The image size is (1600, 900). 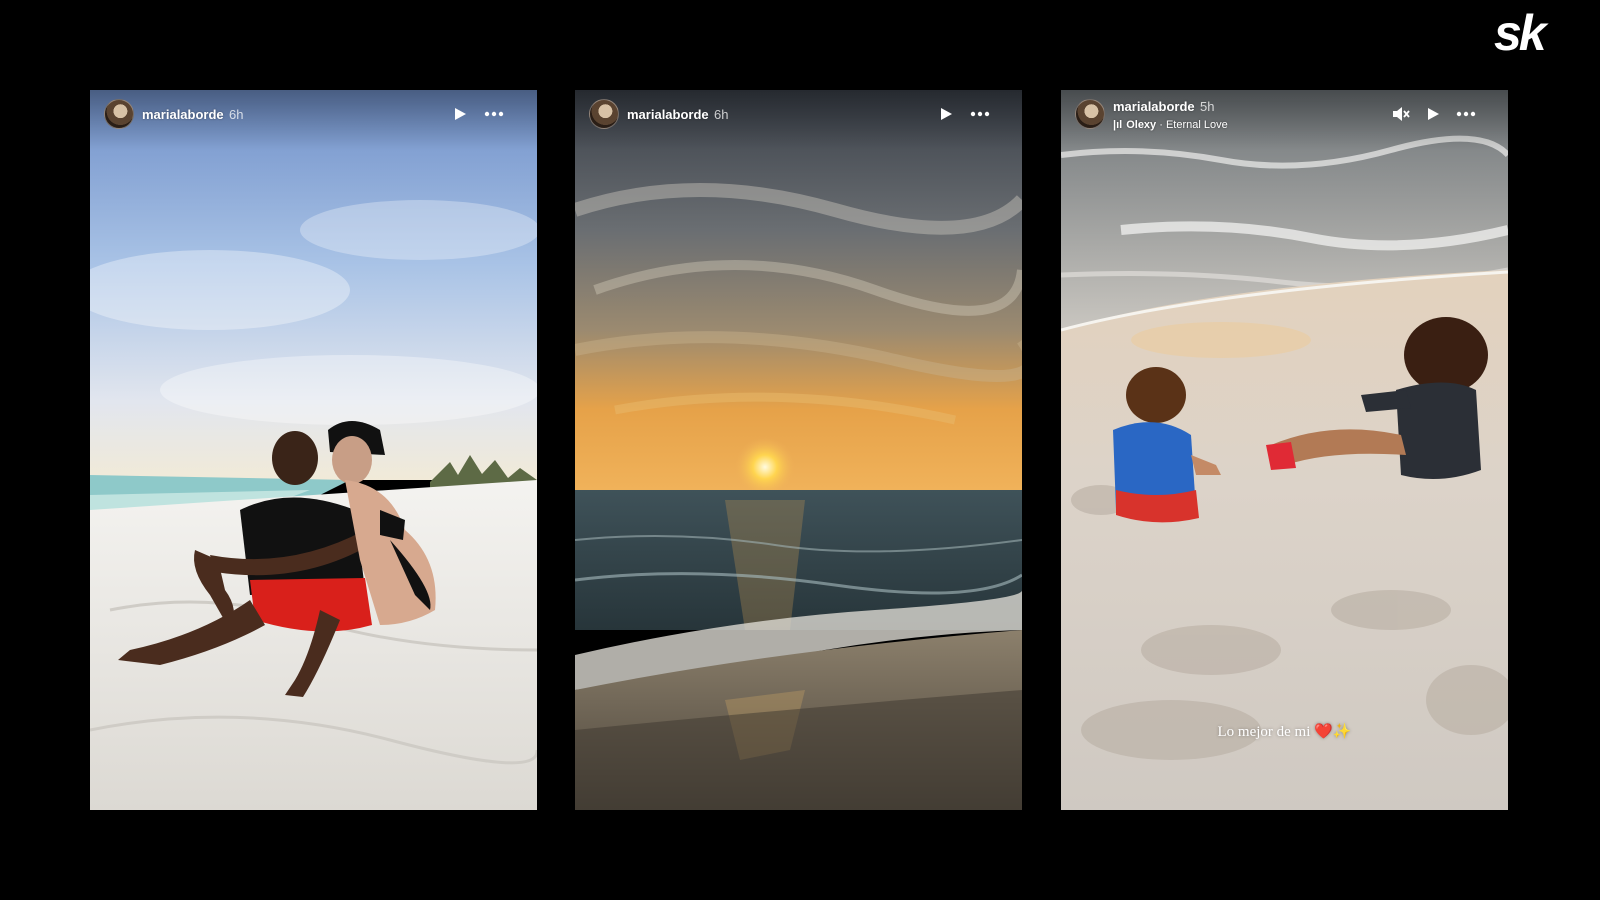 I want to click on music-attribution: |ıl Olexy · Eternal Love, so click(x=1170, y=125).